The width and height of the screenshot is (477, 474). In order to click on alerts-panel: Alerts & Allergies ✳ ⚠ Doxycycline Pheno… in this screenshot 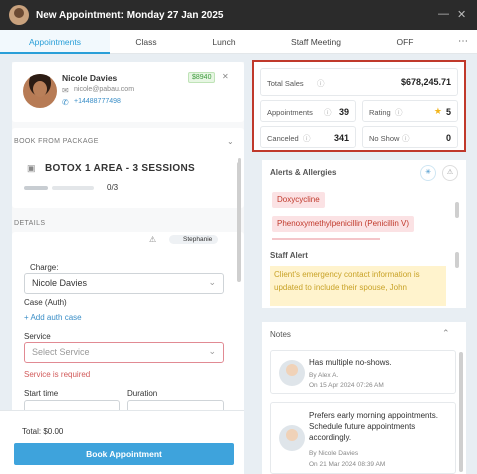, I will do `click(364, 234)`.